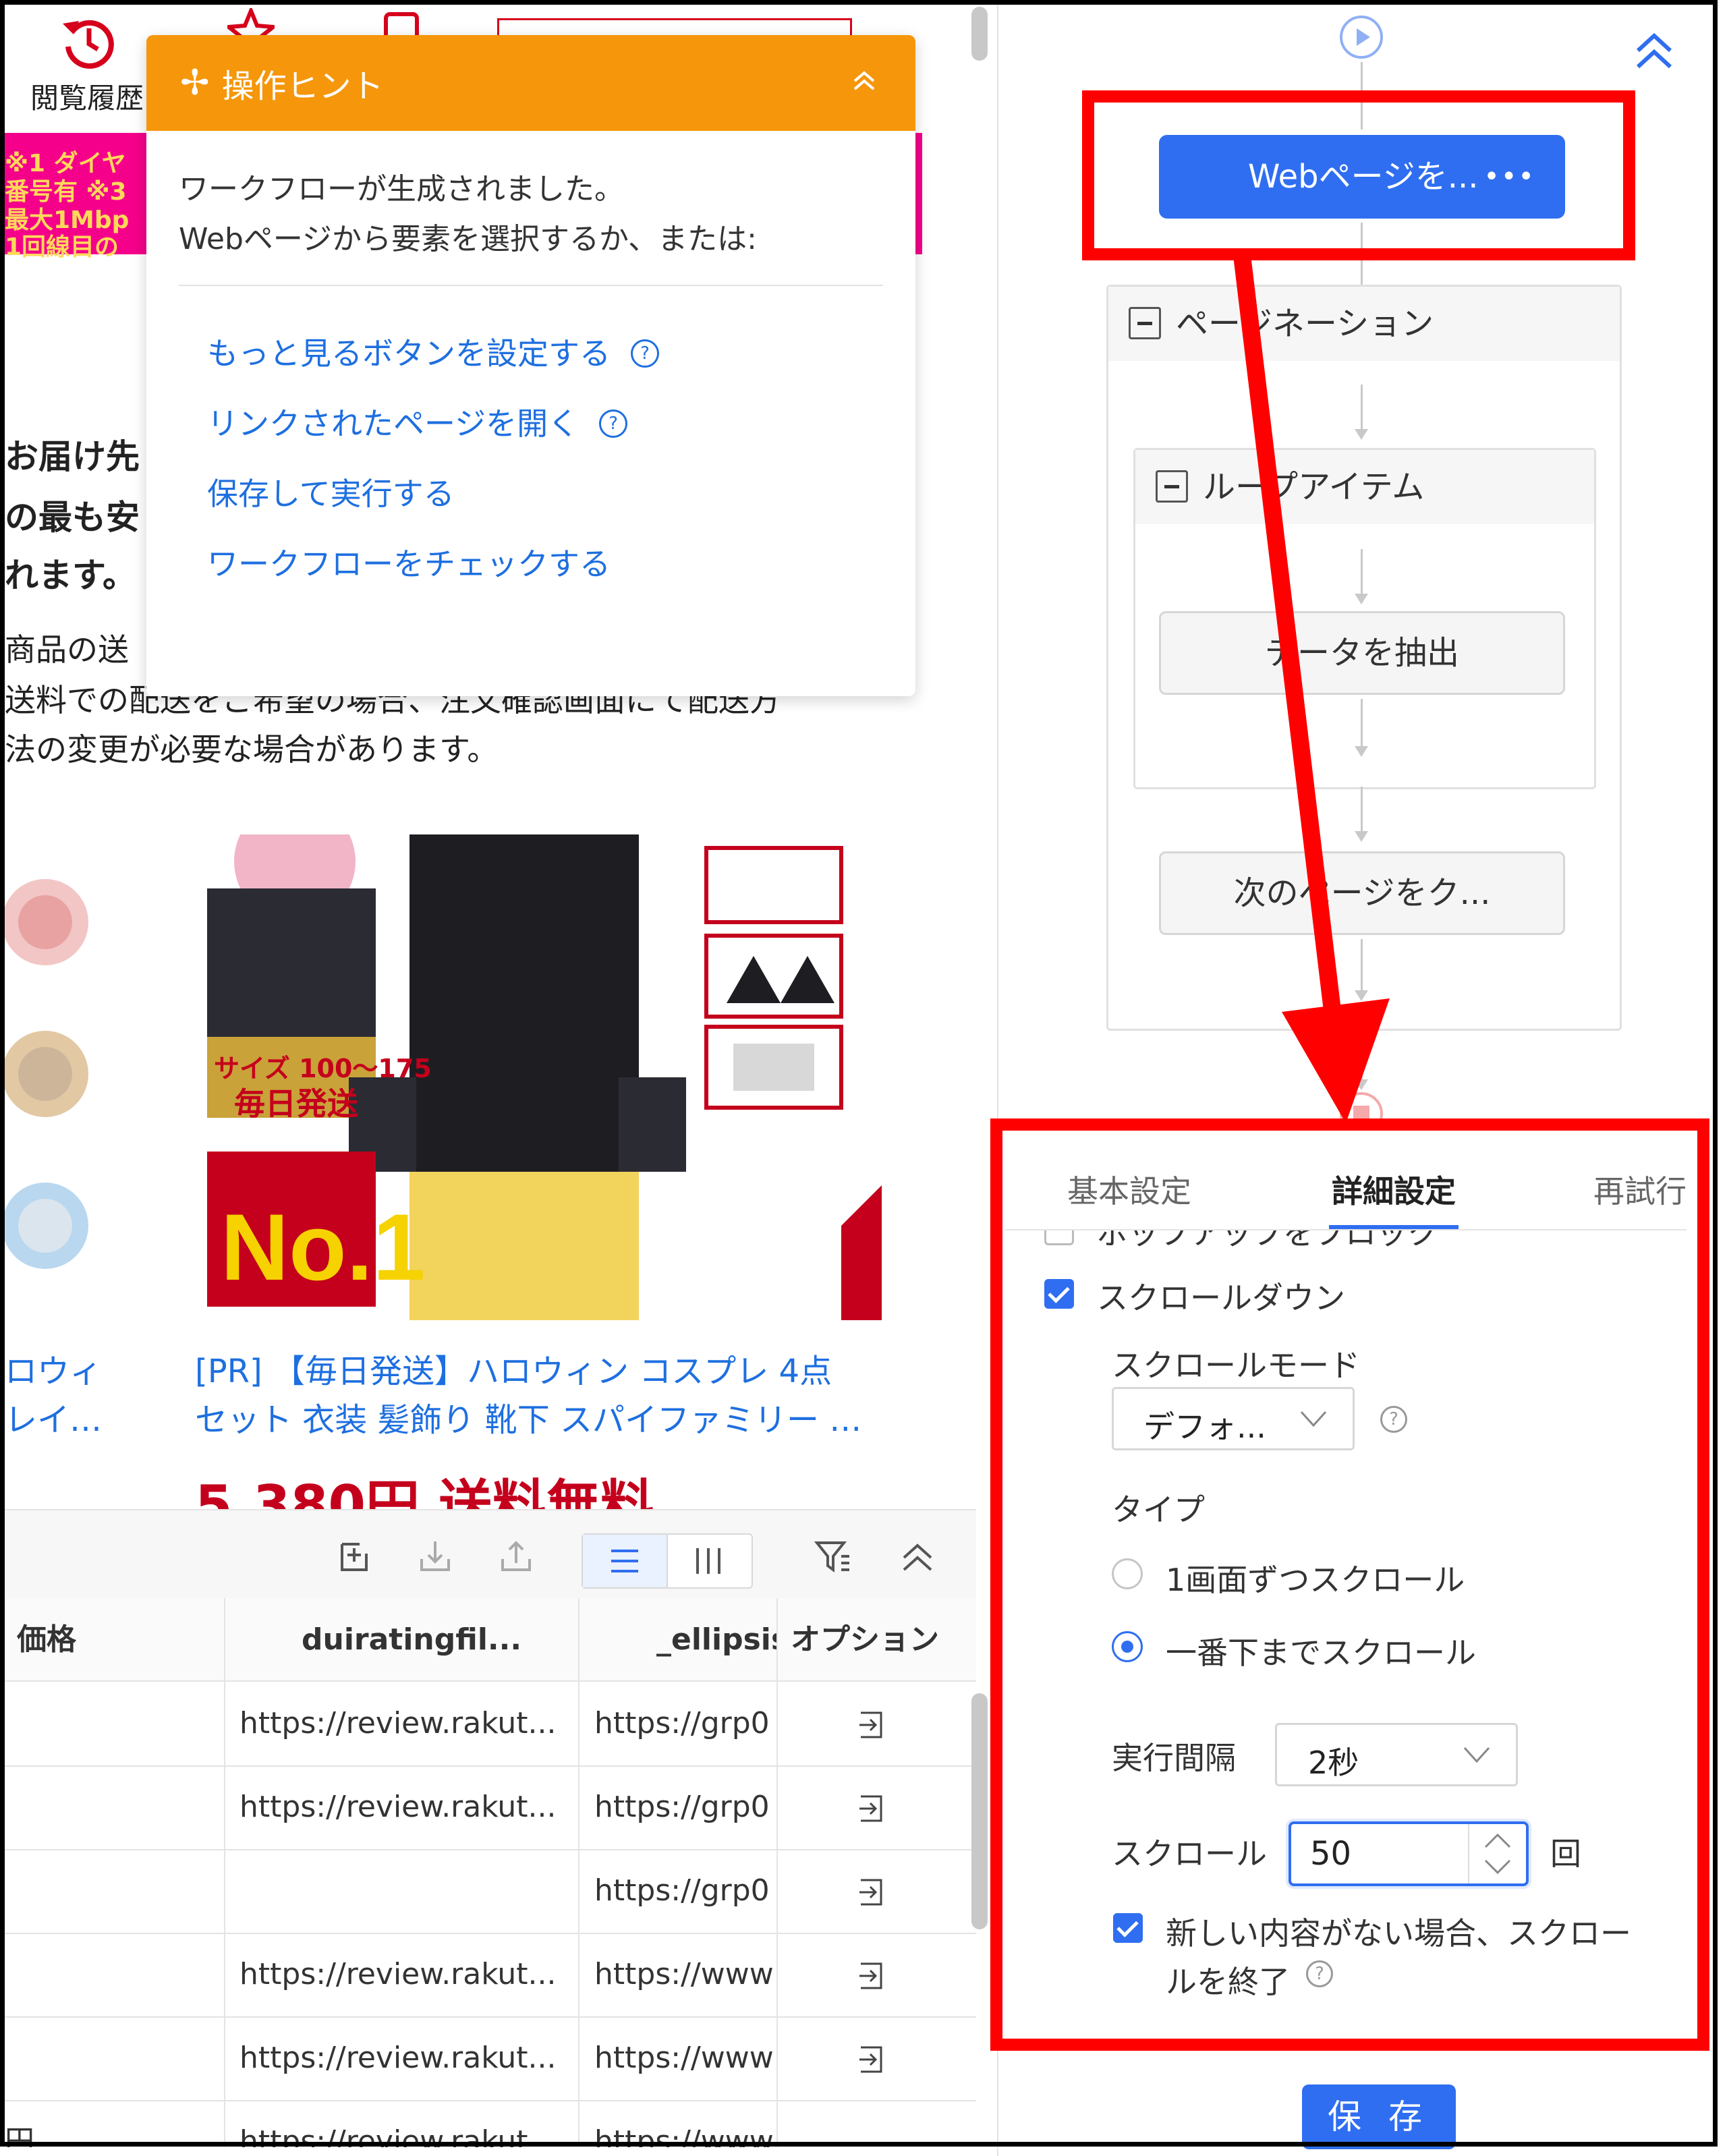  I want to click on filter-icon, so click(833, 1556).